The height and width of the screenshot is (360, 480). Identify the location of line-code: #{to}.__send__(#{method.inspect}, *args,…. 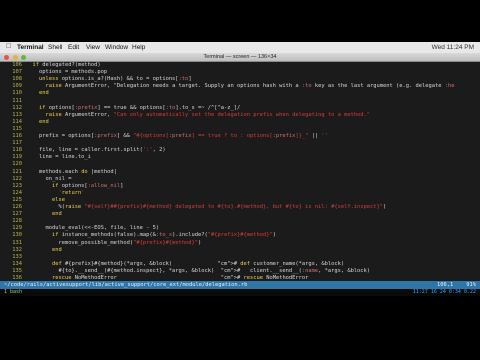
(198, 270).